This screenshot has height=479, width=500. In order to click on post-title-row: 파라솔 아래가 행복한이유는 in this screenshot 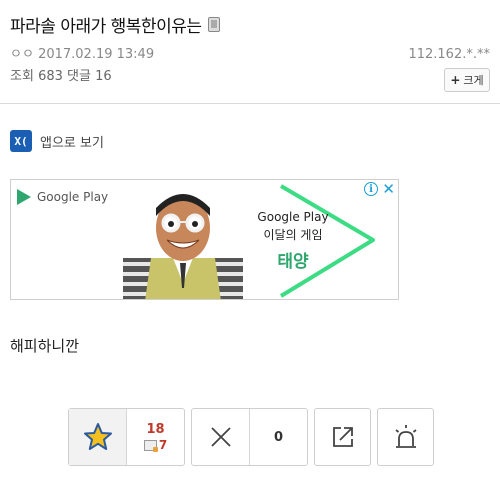, I will do `click(115, 24)`.